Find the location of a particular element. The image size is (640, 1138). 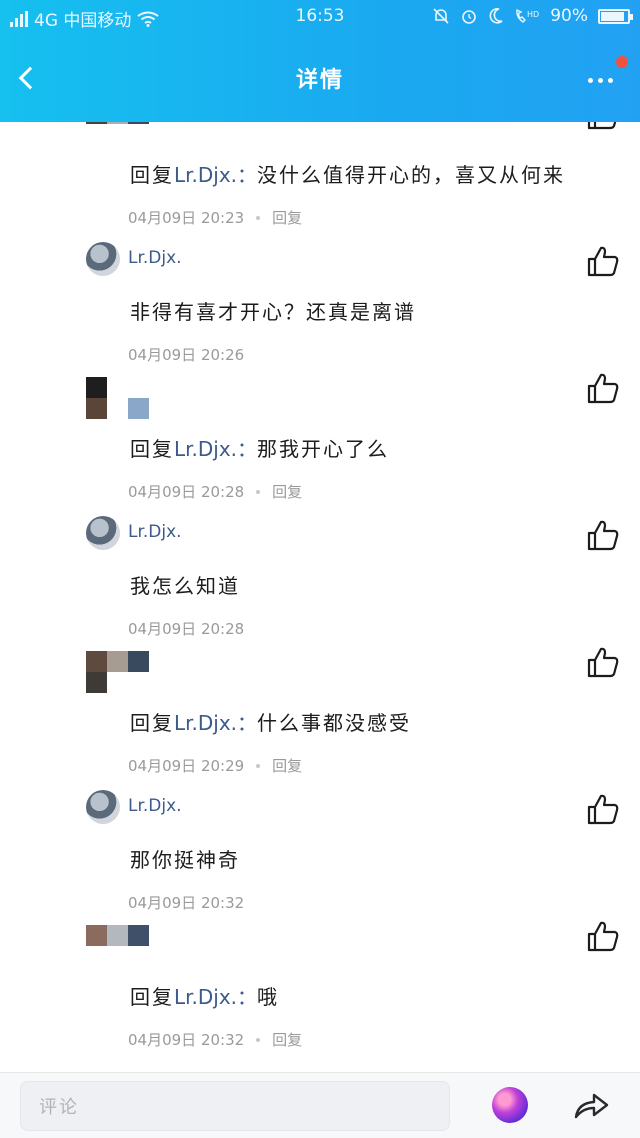

nav-bar: 详情 is located at coordinates (320, 80).